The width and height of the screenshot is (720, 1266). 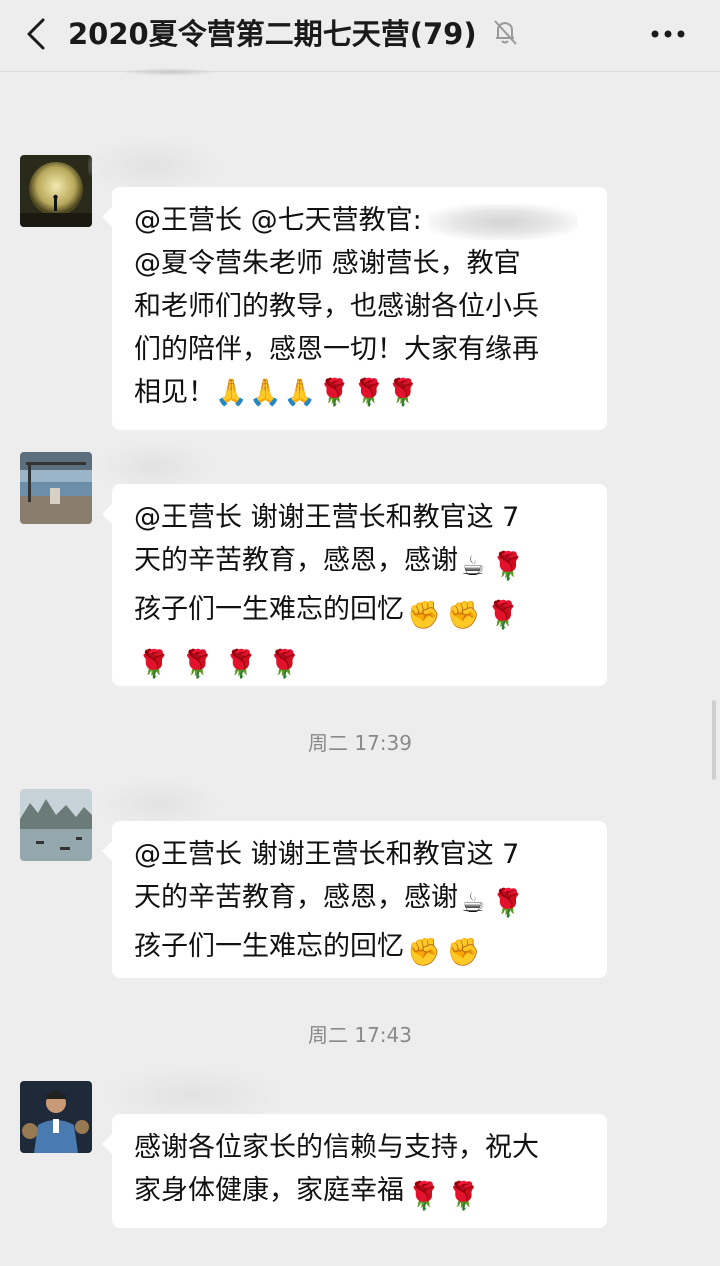 I want to click on pray-rose-emojis: 🙏🙏🙏🌹🌹🌹, so click(x=318, y=393).